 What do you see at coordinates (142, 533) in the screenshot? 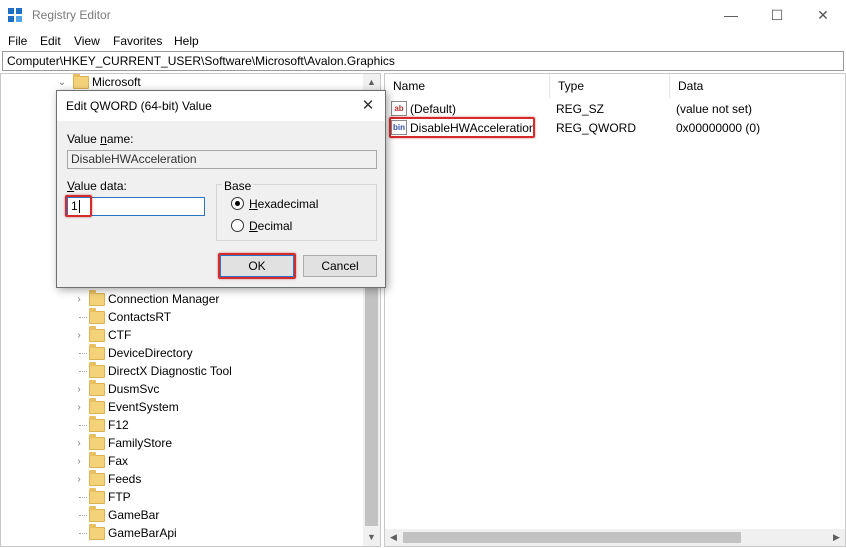
I see `tree-item-label: GameBarApi` at bounding box center [142, 533].